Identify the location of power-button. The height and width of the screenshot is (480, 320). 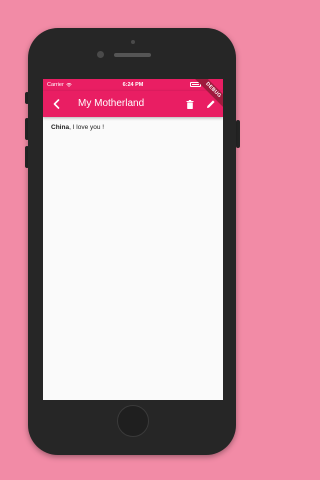
(238, 134).